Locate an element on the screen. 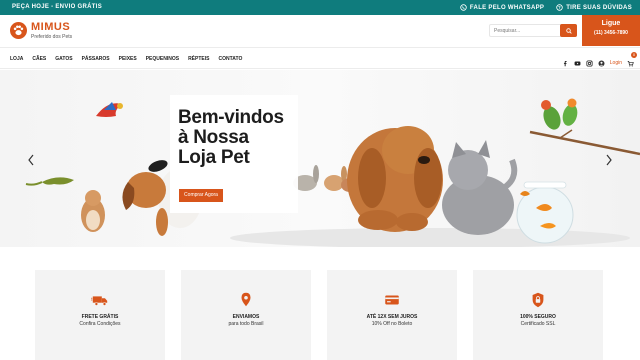 The image size is (640, 360). call-phone: (11) 3456-7890 is located at coordinates (611, 33).